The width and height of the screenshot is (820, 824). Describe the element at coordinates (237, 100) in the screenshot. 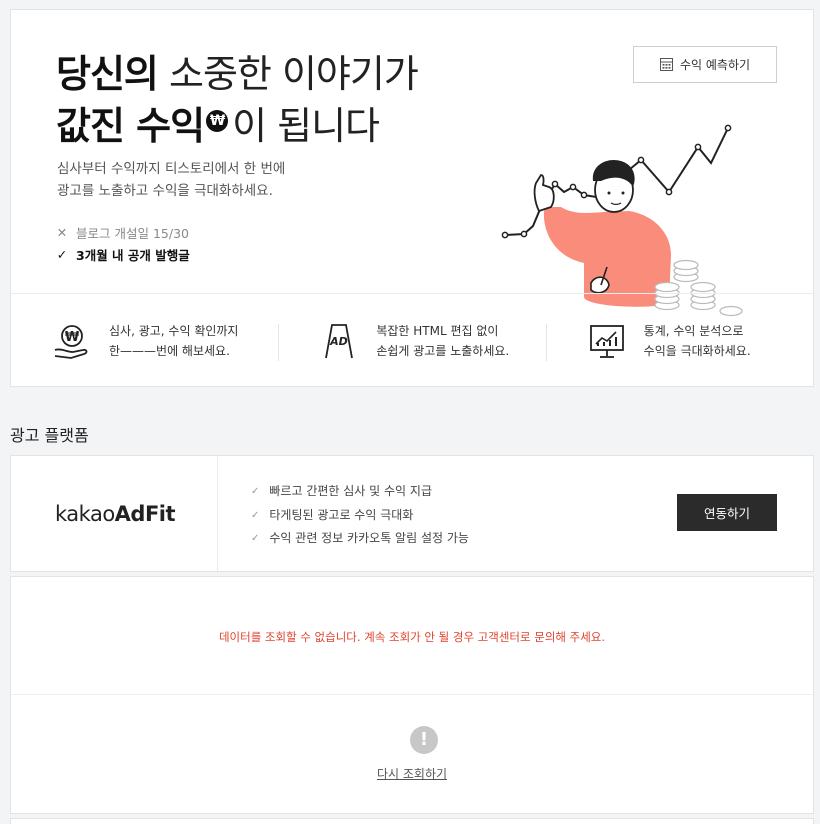

I see `hero-title: 당신의 소중한 이야기가 값진 수익 ₩ 이 됩니다` at that location.